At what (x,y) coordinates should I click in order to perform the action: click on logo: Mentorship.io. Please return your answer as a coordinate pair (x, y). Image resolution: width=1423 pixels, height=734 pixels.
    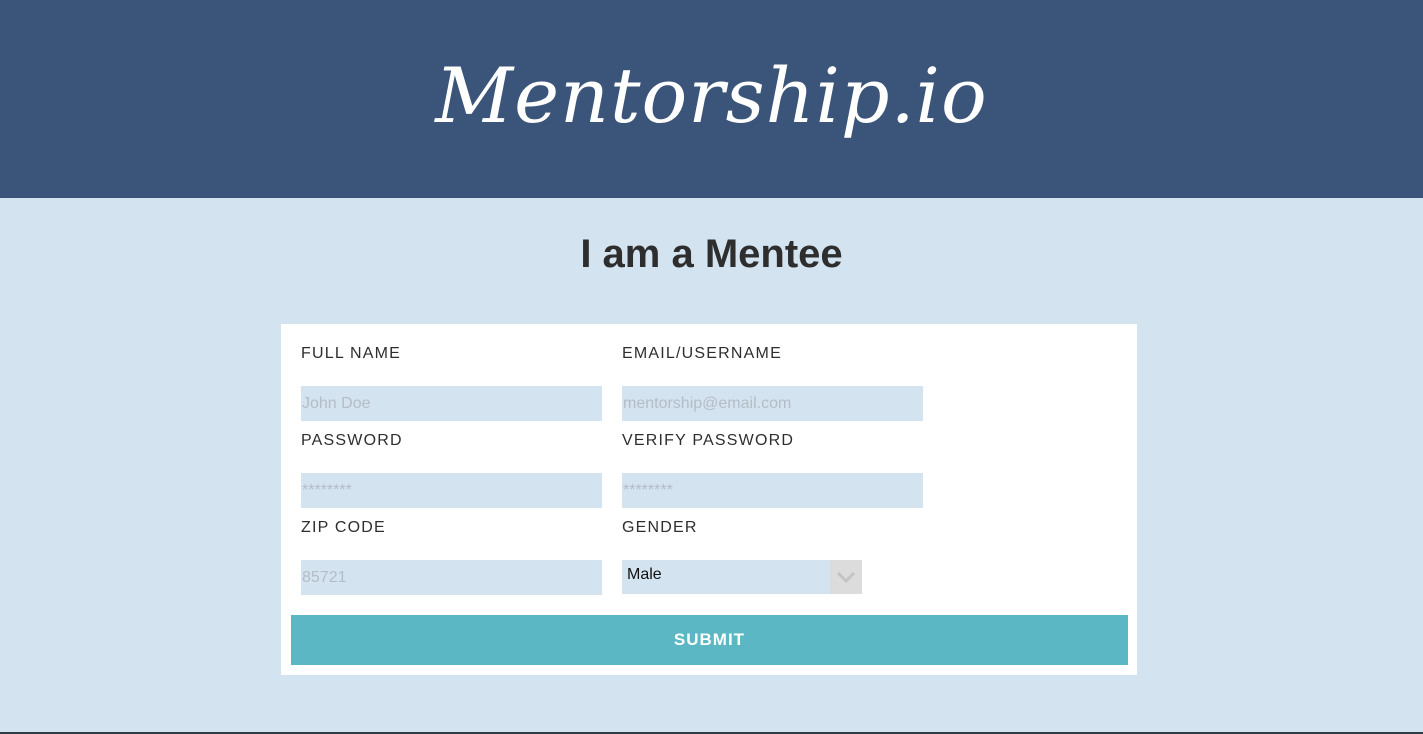
    Looking at the image, I should click on (711, 95).